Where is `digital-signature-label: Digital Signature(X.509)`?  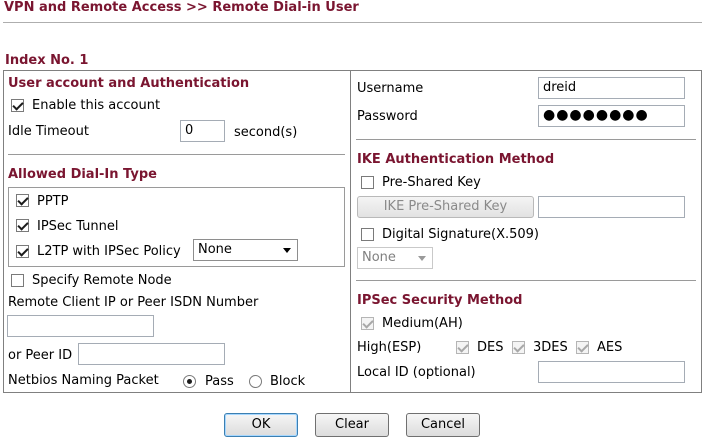
digital-signature-label: Digital Signature(X.509) is located at coordinates (461, 234).